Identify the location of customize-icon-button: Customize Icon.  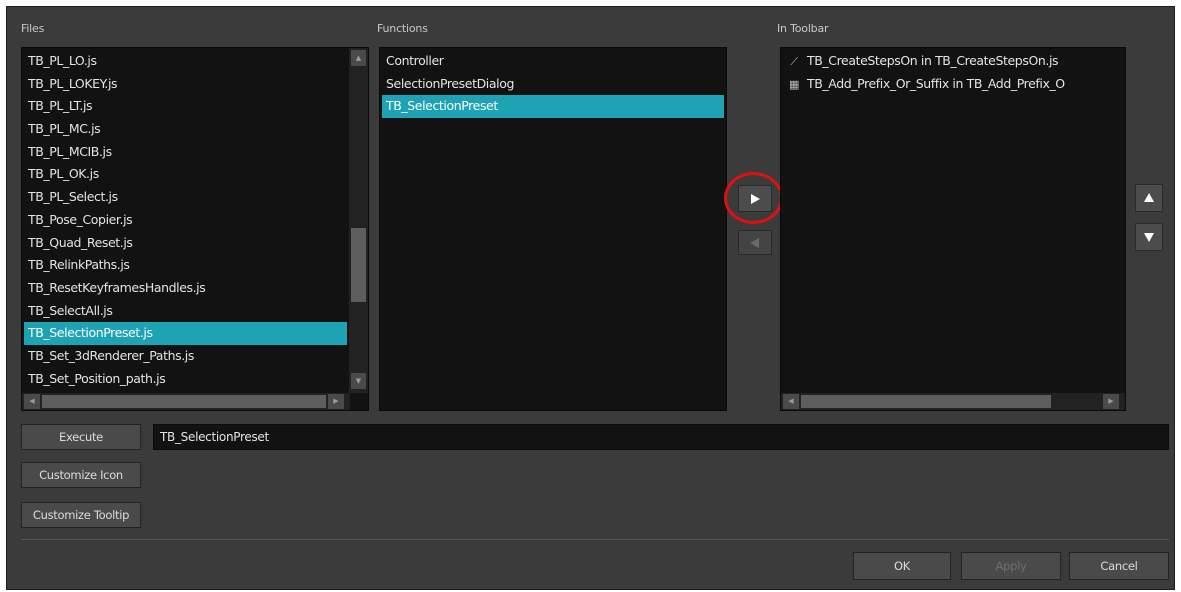
(81, 475).